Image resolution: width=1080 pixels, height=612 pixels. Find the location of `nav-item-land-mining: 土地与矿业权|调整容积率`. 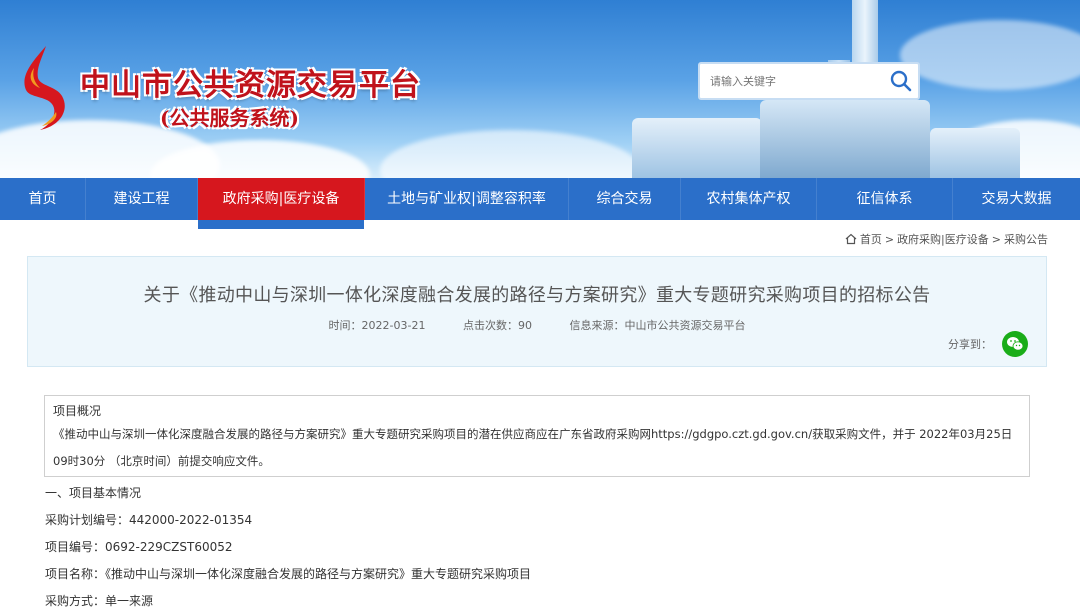

nav-item-land-mining: 土地与矿业权|调整容积率 is located at coordinates (467, 199).